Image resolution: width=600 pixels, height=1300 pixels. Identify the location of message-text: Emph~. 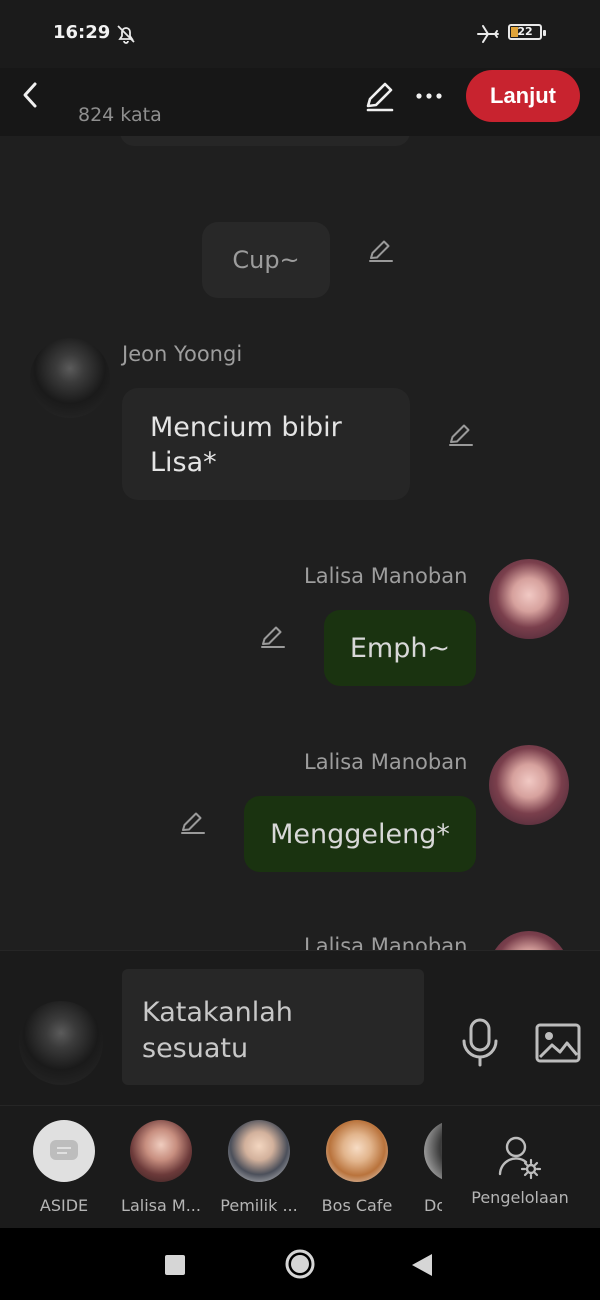
(400, 648).